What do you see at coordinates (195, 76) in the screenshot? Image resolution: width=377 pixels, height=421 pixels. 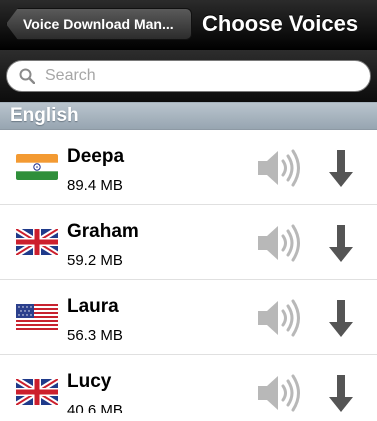 I see `search-input` at bounding box center [195, 76].